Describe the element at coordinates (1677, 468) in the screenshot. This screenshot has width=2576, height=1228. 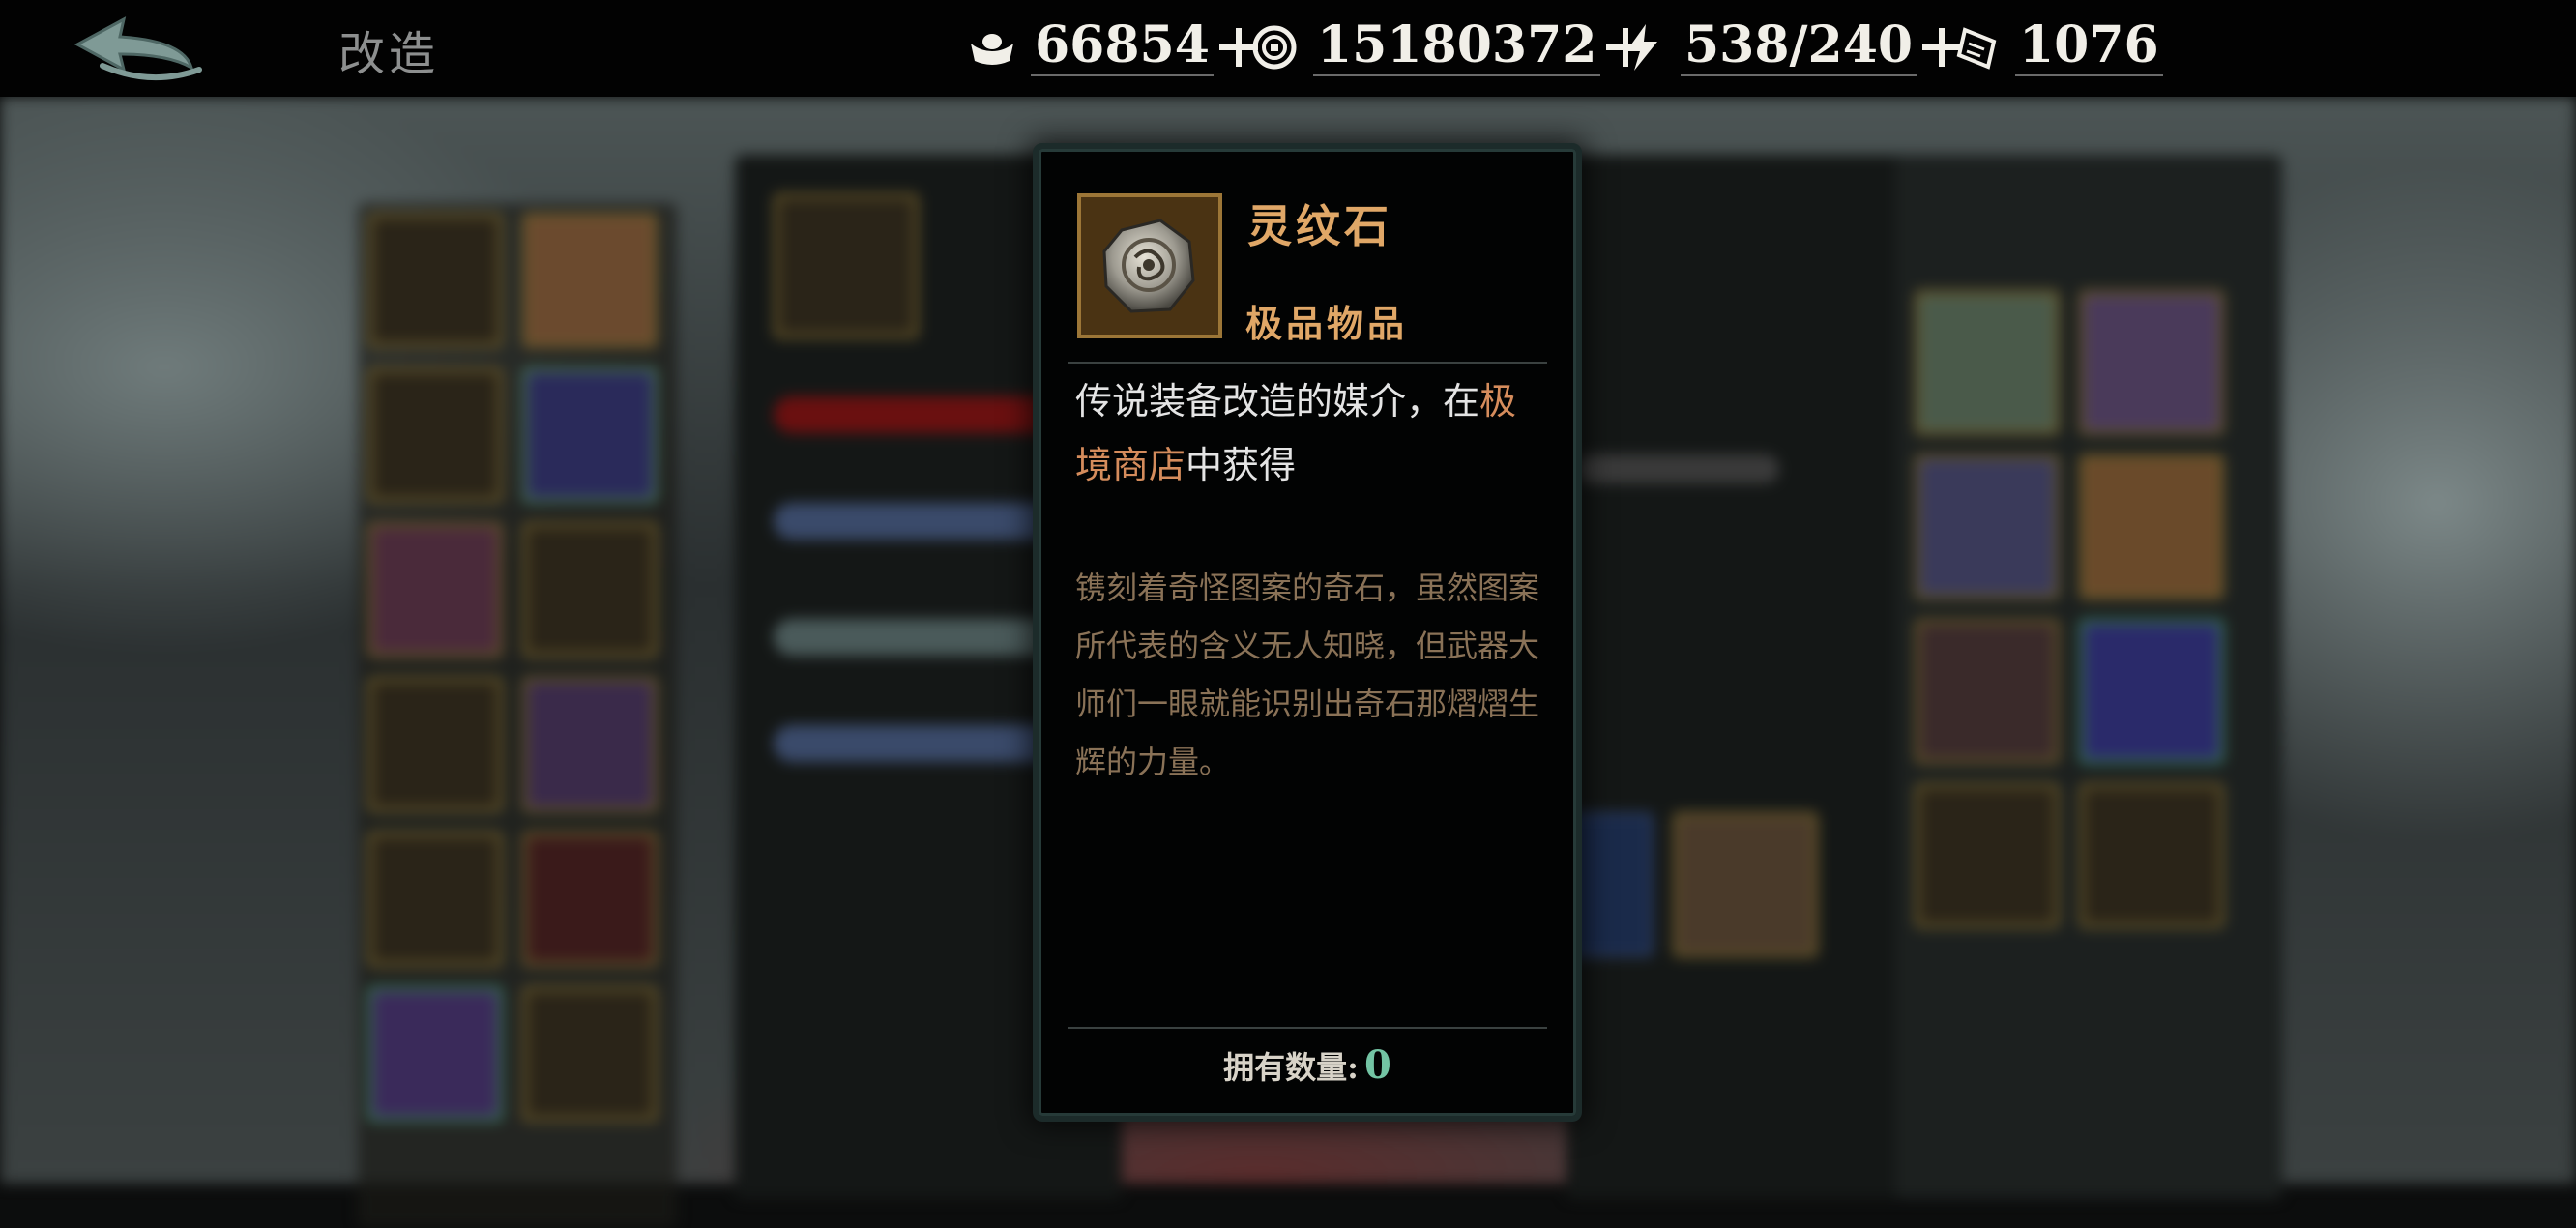
I see `progress-bar` at that location.